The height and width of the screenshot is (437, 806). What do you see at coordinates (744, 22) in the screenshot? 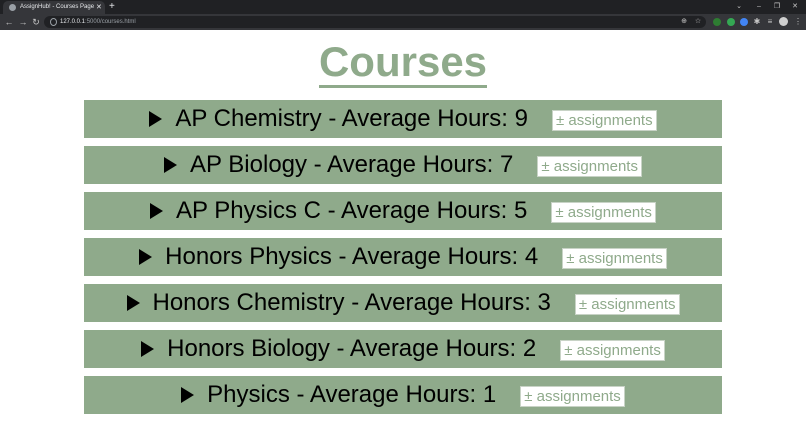
I see `blue-extension-icon` at bounding box center [744, 22].